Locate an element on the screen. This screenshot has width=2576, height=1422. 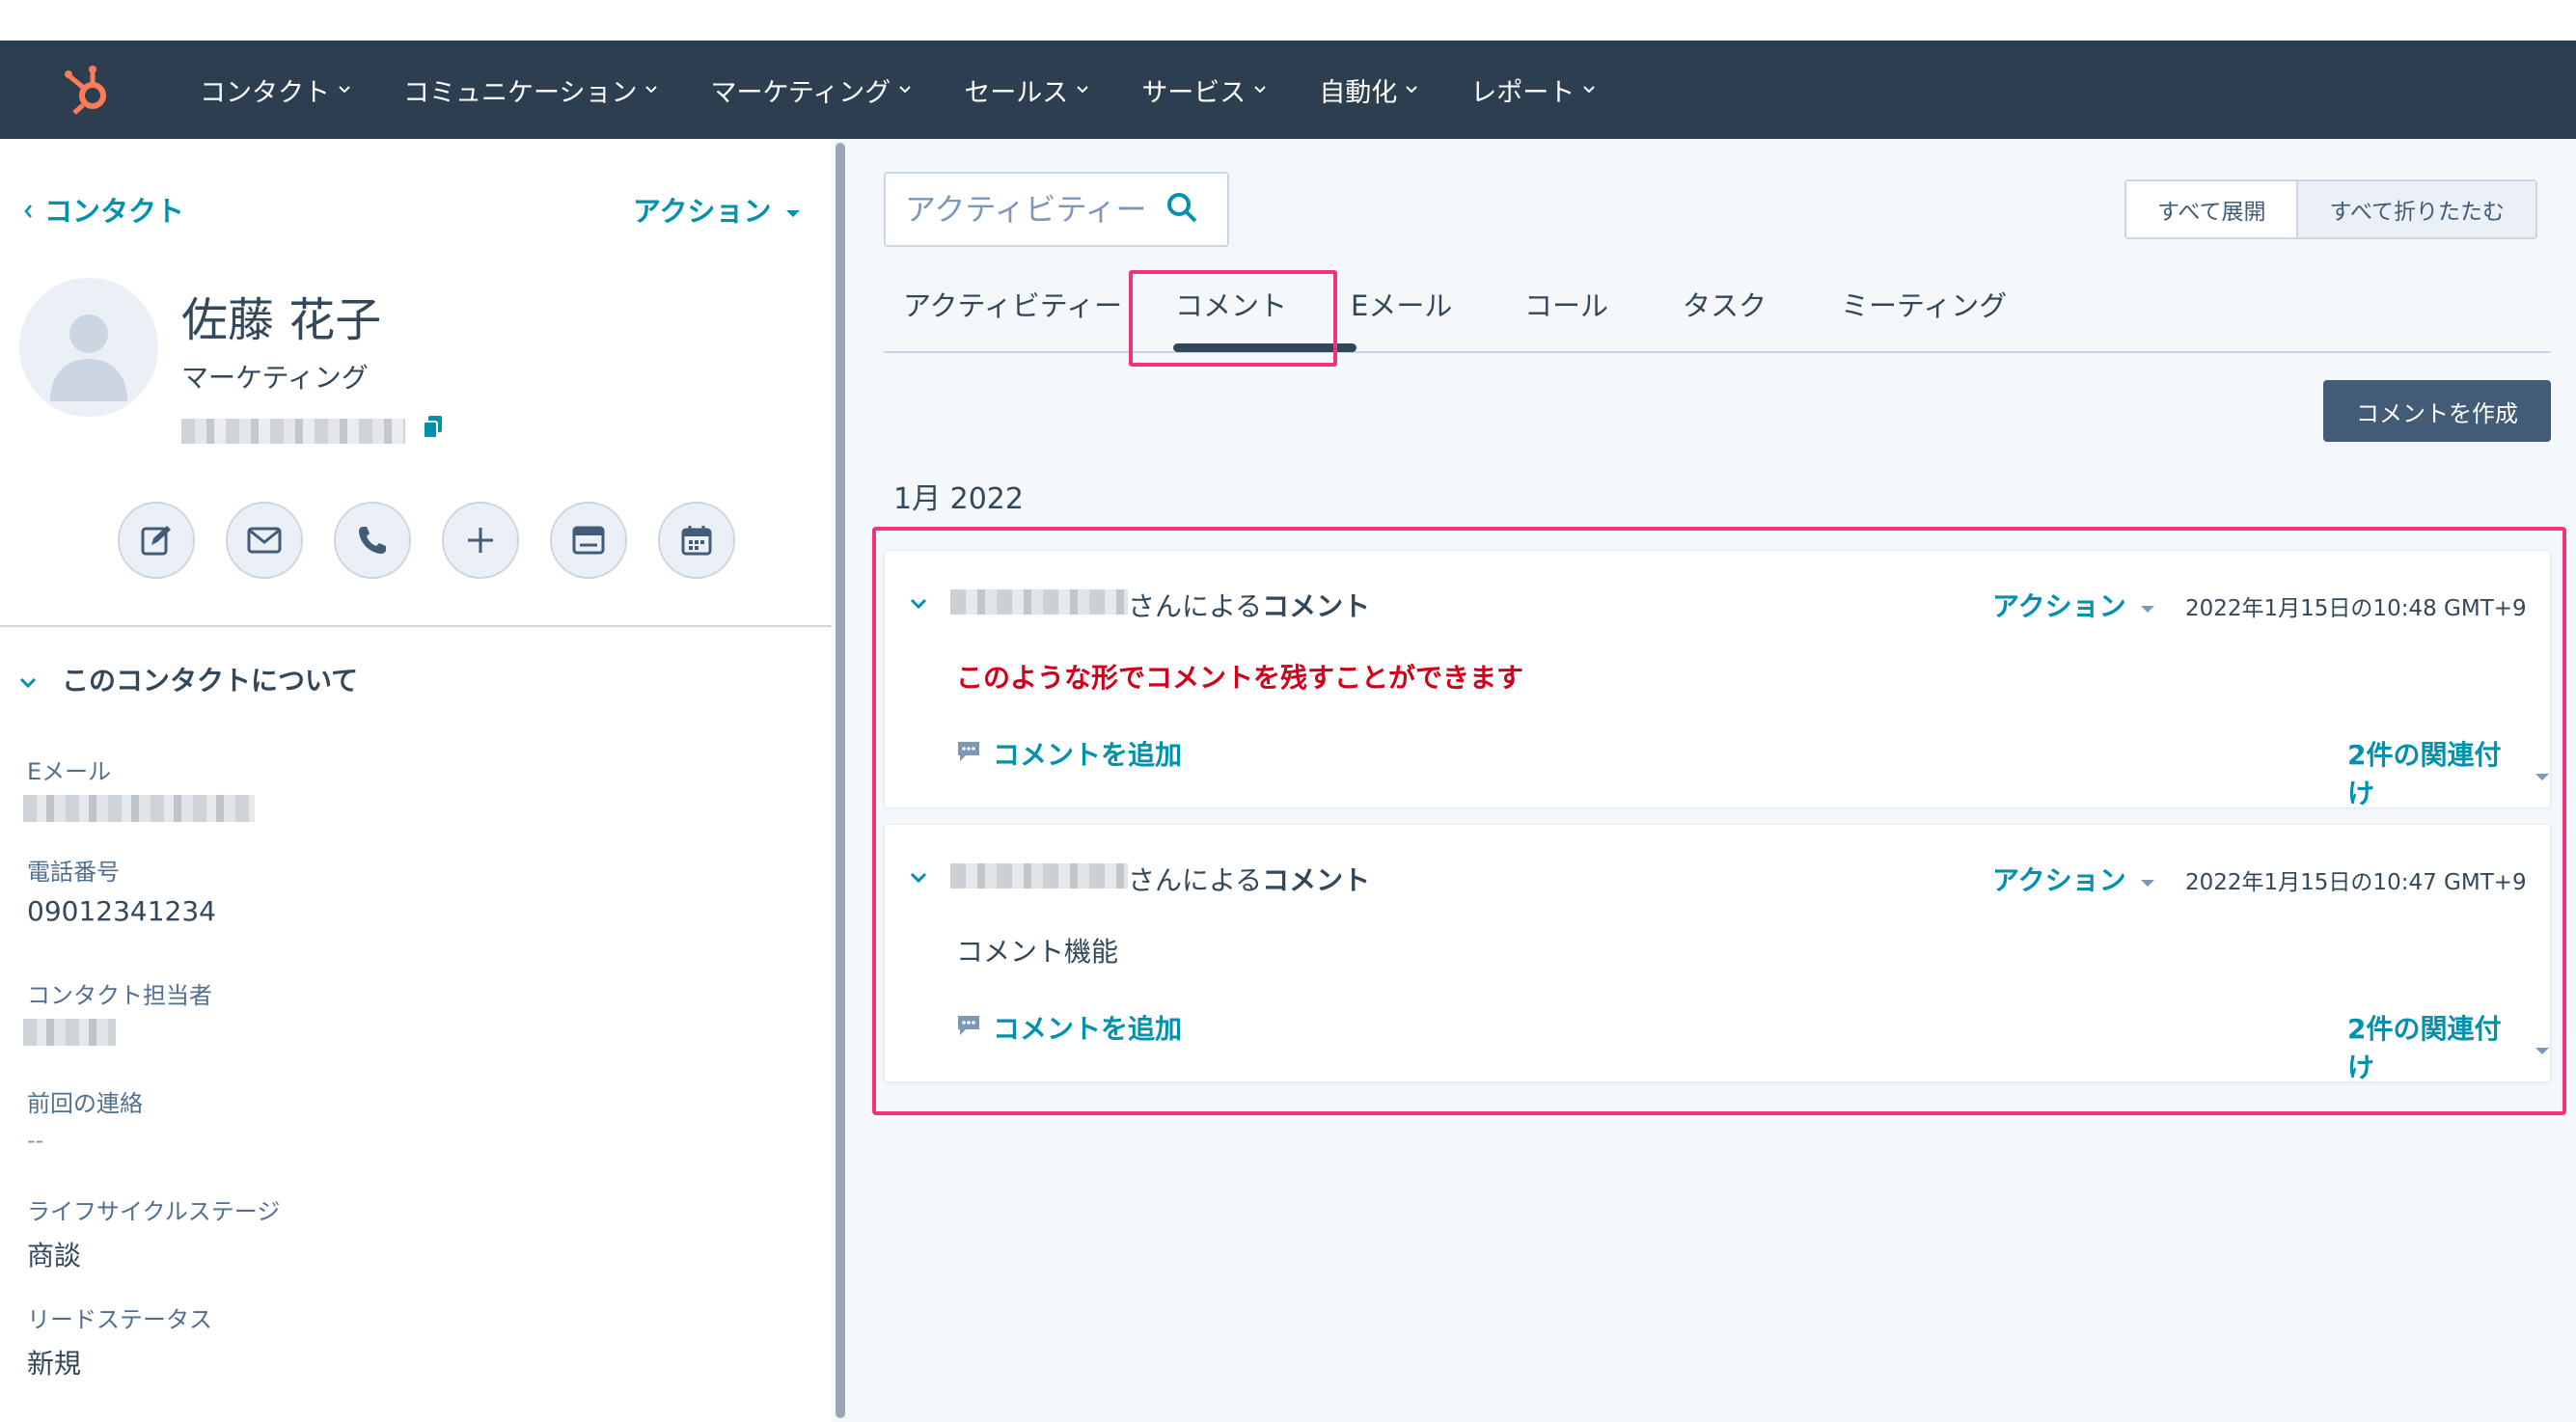
email-icon is located at coordinates (264, 540).